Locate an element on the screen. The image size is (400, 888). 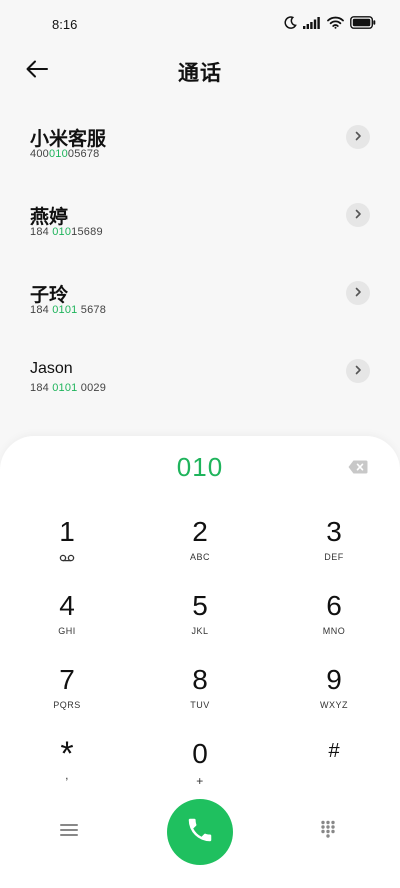
menu-icon is located at coordinates (69, 833).